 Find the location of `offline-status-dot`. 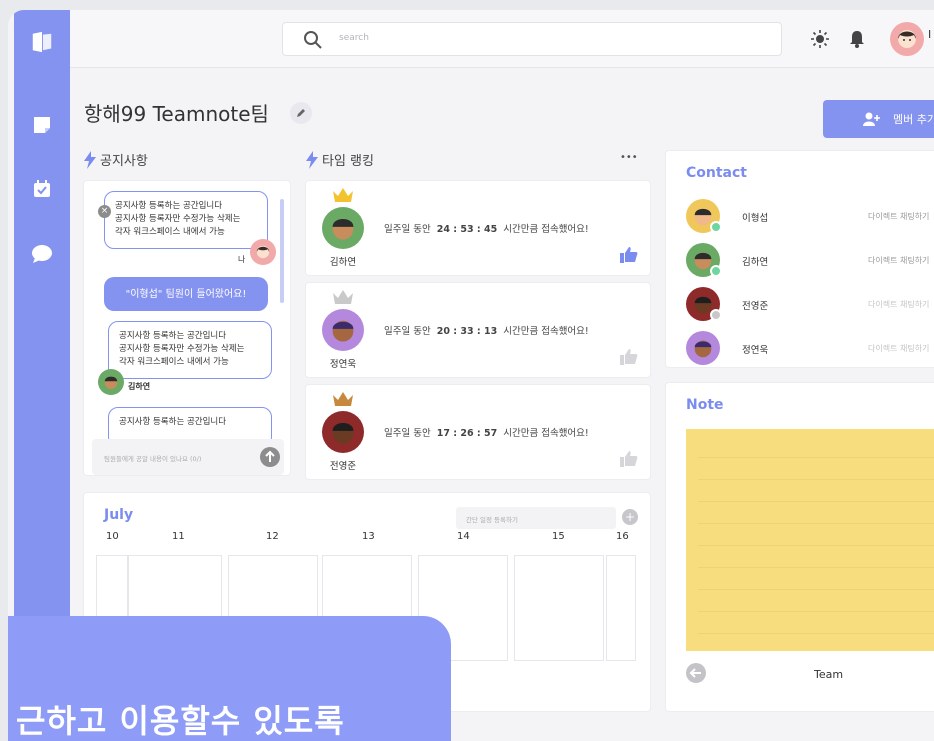

offline-status-dot is located at coordinates (716, 315).